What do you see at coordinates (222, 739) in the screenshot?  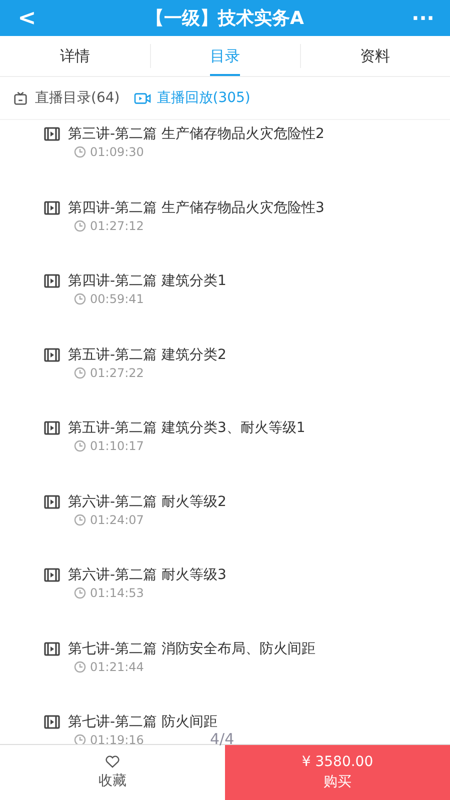 I see `page-indicator: 4/4` at bounding box center [222, 739].